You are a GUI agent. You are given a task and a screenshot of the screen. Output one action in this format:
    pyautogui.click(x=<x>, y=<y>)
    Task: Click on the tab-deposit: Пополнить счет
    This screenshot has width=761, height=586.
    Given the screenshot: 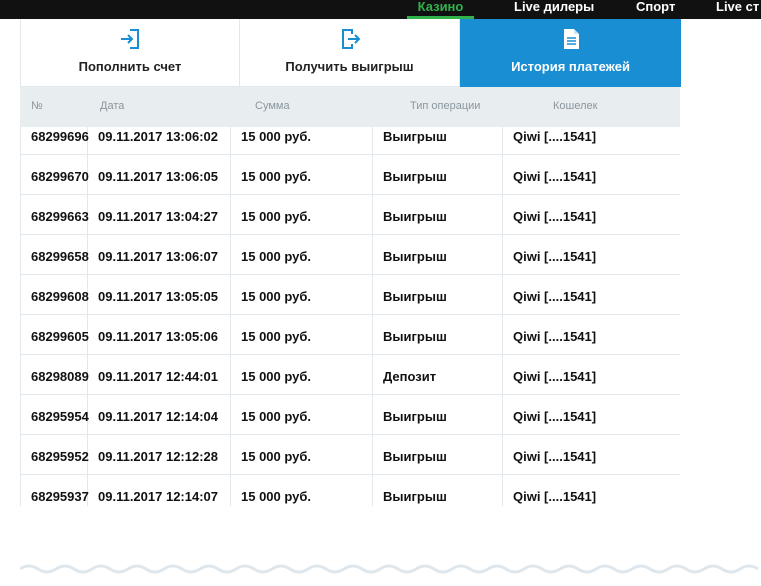 What is the action you would take?
    pyautogui.click(x=130, y=53)
    